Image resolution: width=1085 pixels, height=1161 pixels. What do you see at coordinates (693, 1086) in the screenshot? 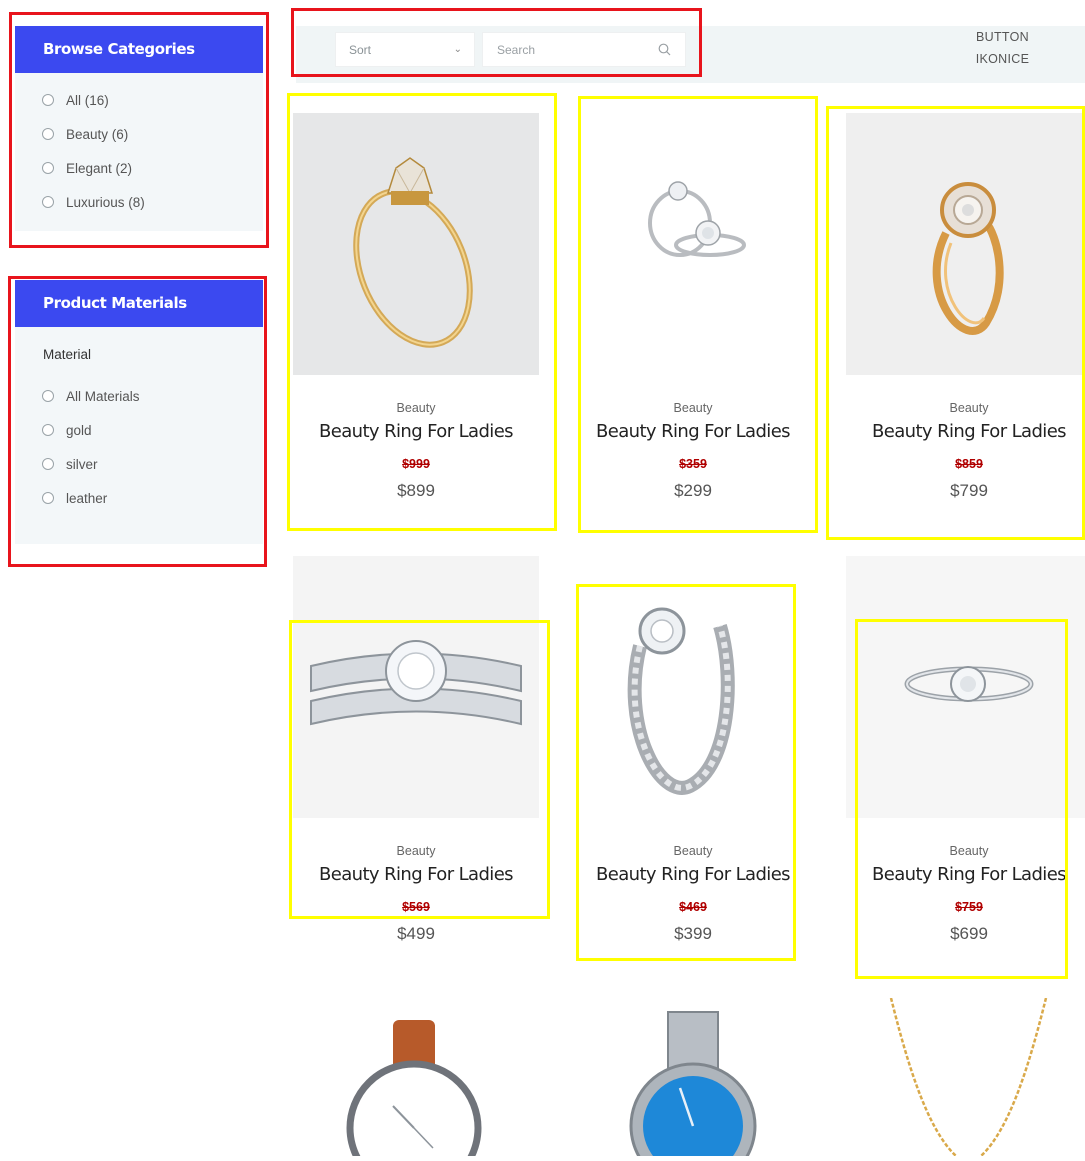
I see `blue-dial-steel-watch-icon` at bounding box center [693, 1086].